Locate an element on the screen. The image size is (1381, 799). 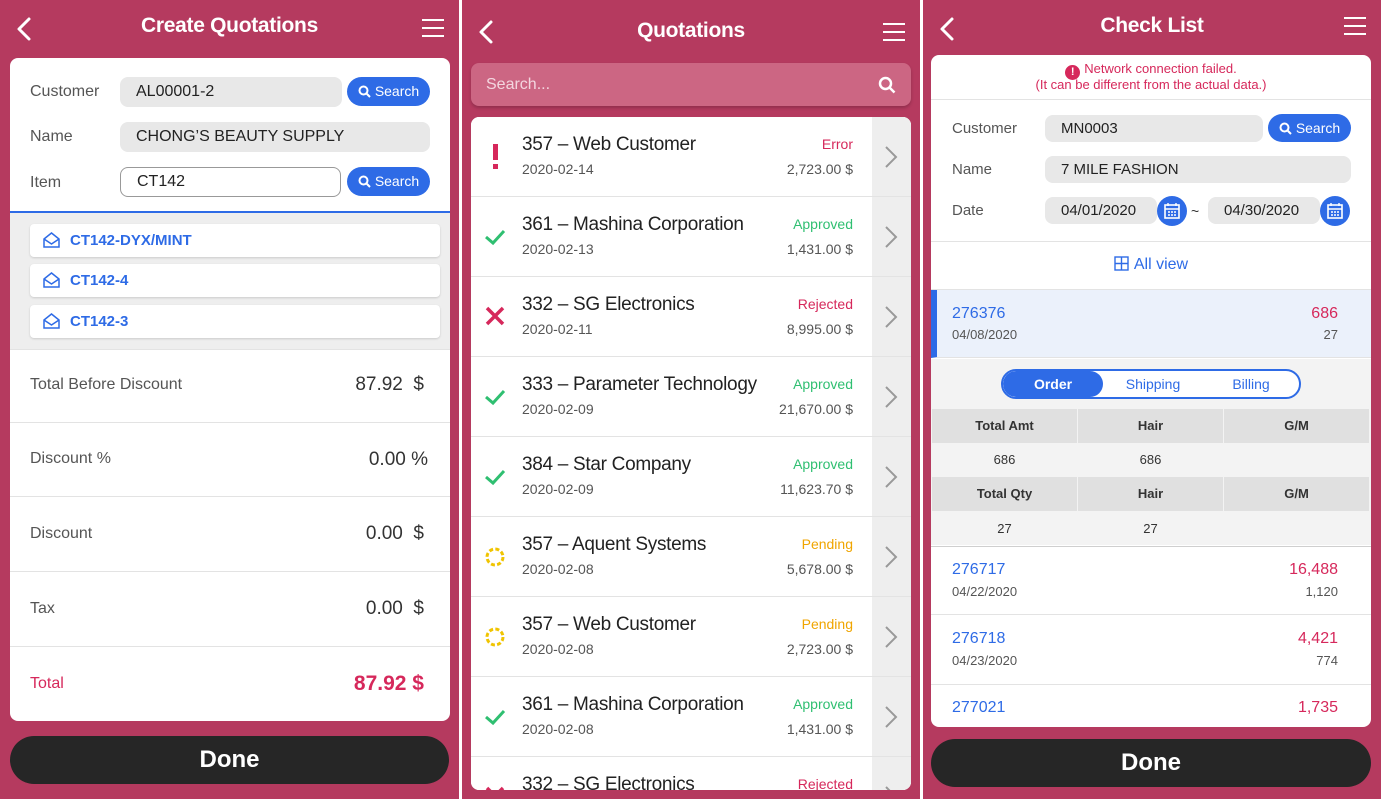
detail-tabs: Order Shipping Billing is located at coordinates (1151, 384).